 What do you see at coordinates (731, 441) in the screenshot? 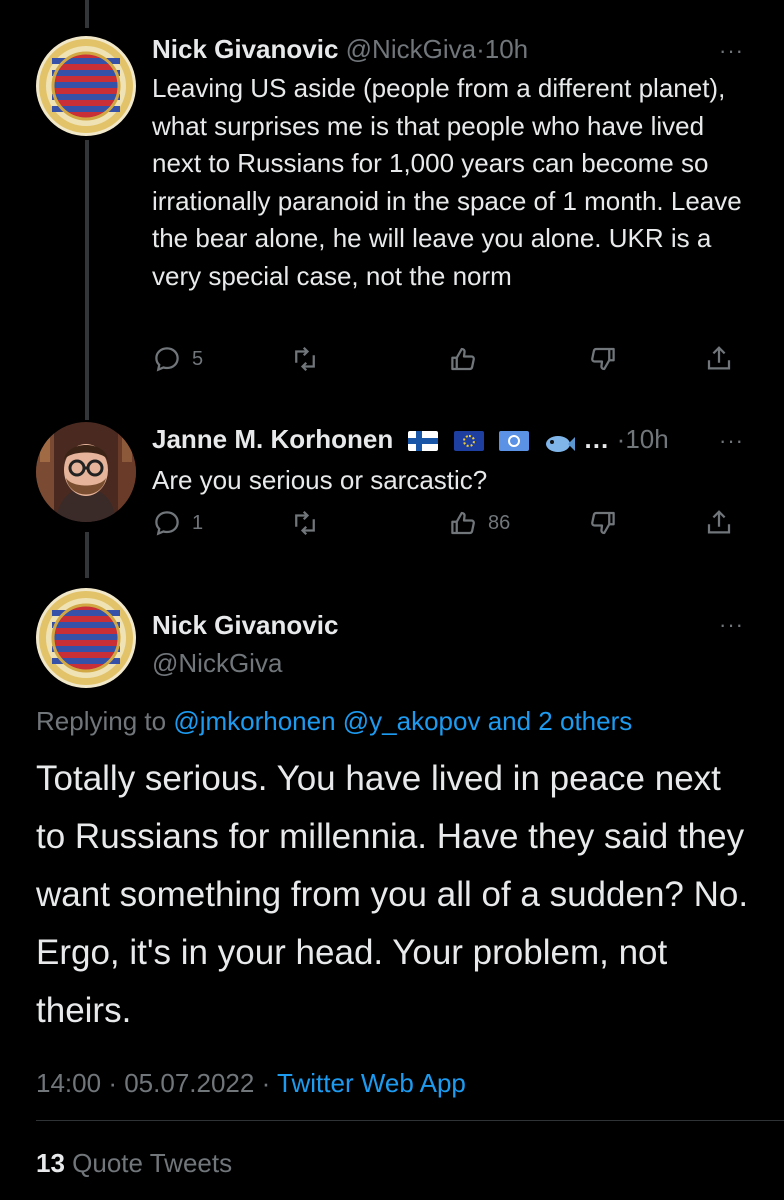
I see `tweet2-more-icon: ···` at bounding box center [731, 441].